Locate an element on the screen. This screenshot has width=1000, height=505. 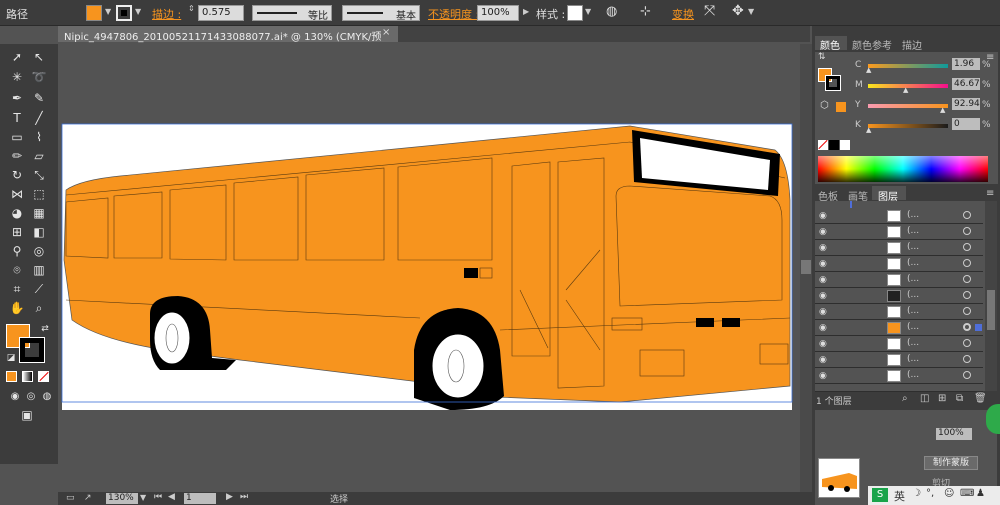
locate-object-icon: ⌕ is located at coordinates (905, 398).